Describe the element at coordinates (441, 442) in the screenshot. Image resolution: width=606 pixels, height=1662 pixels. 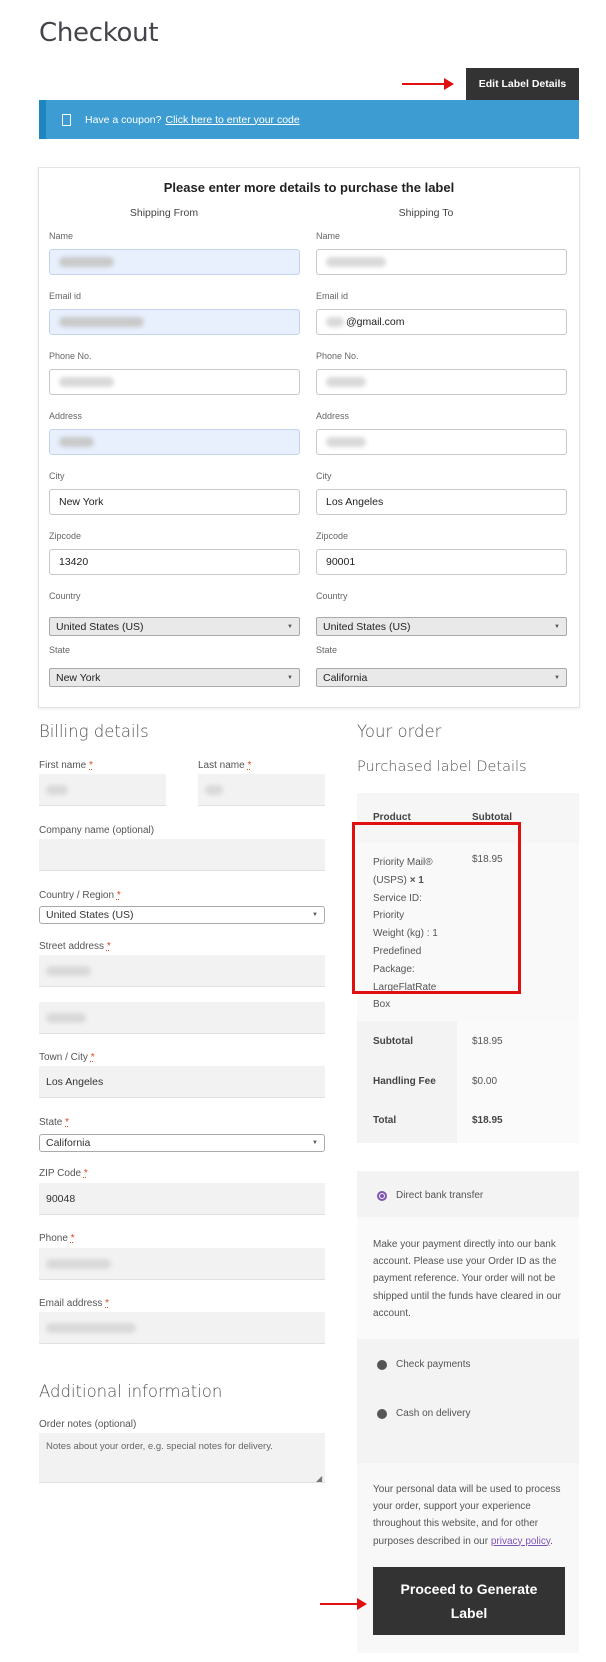
I see `to-address-input` at that location.